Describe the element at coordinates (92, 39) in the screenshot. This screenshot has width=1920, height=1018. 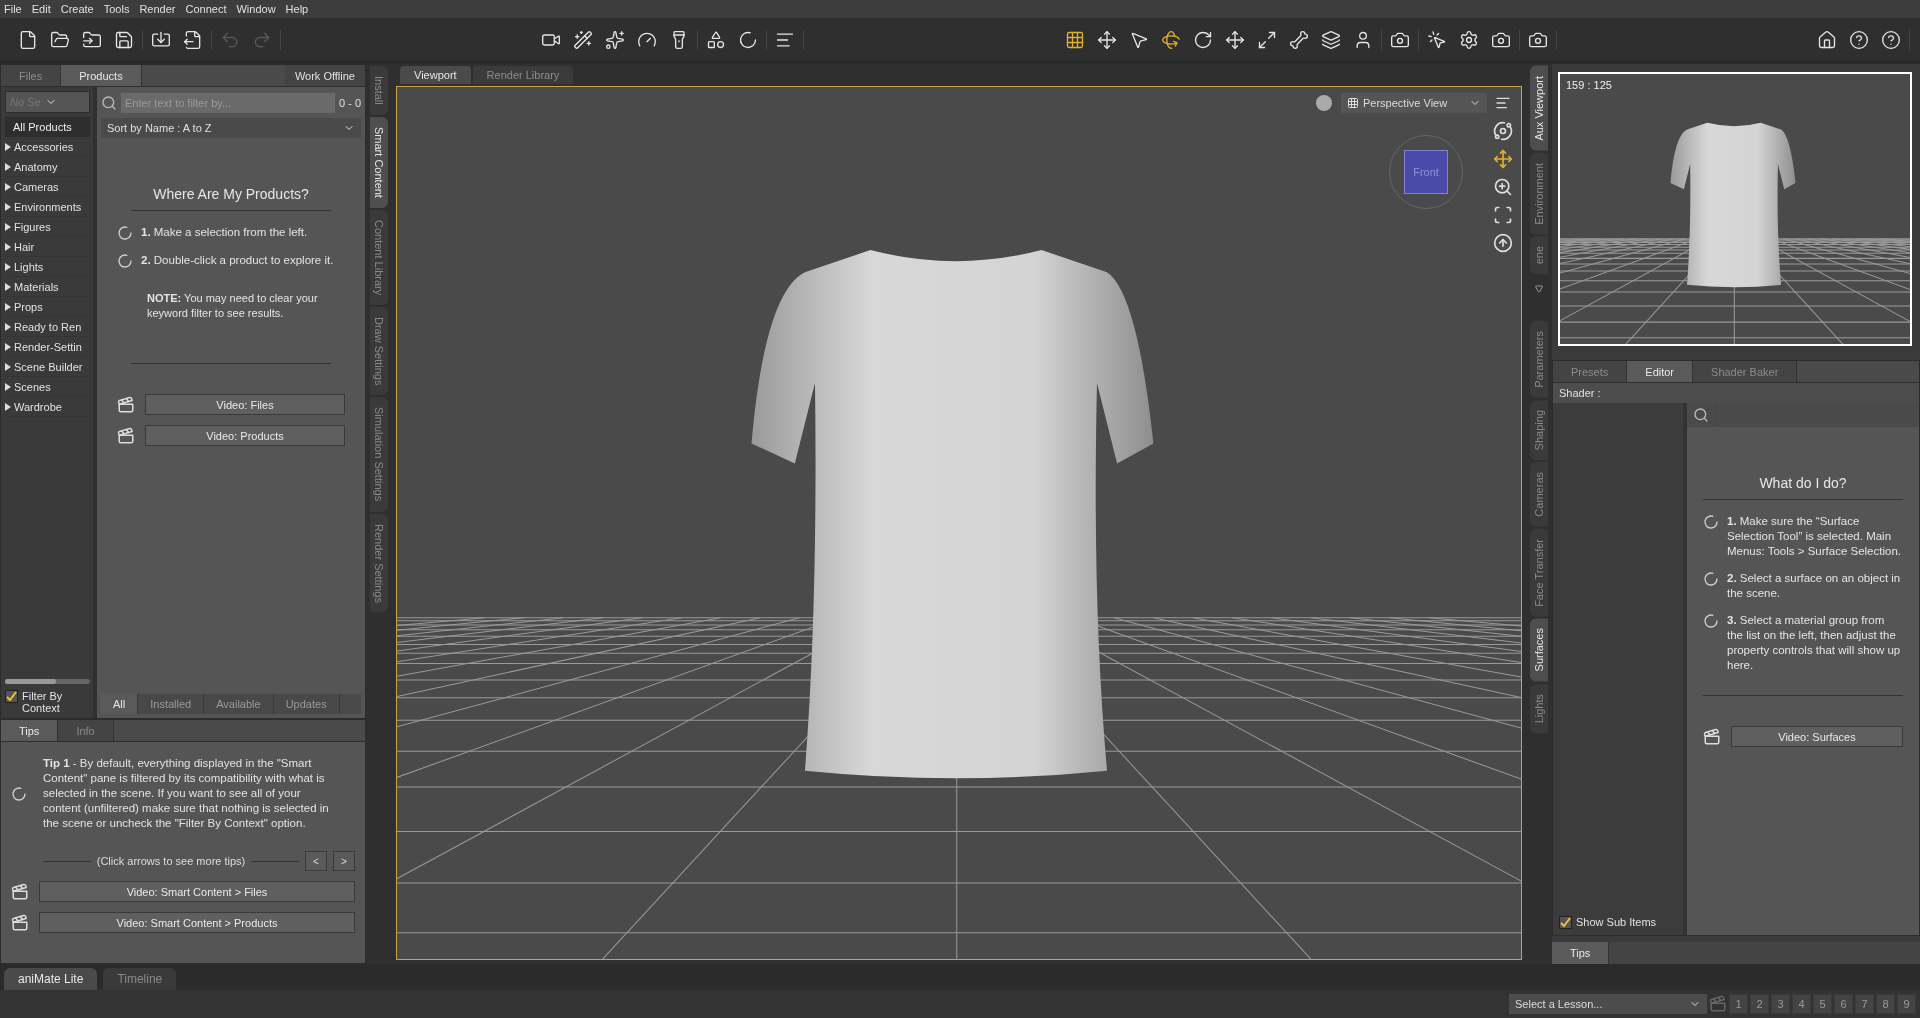
I see `folder-import-icon` at that location.